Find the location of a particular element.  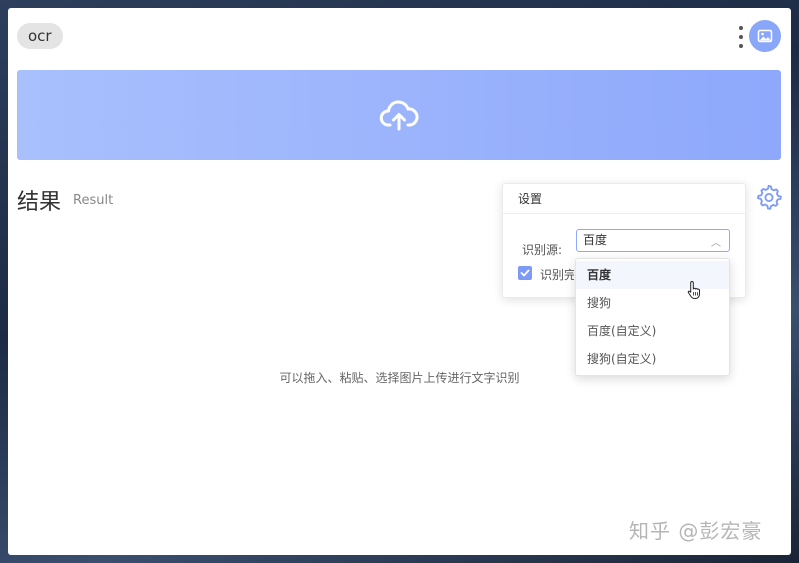

gear-icon is located at coordinates (769, 197).